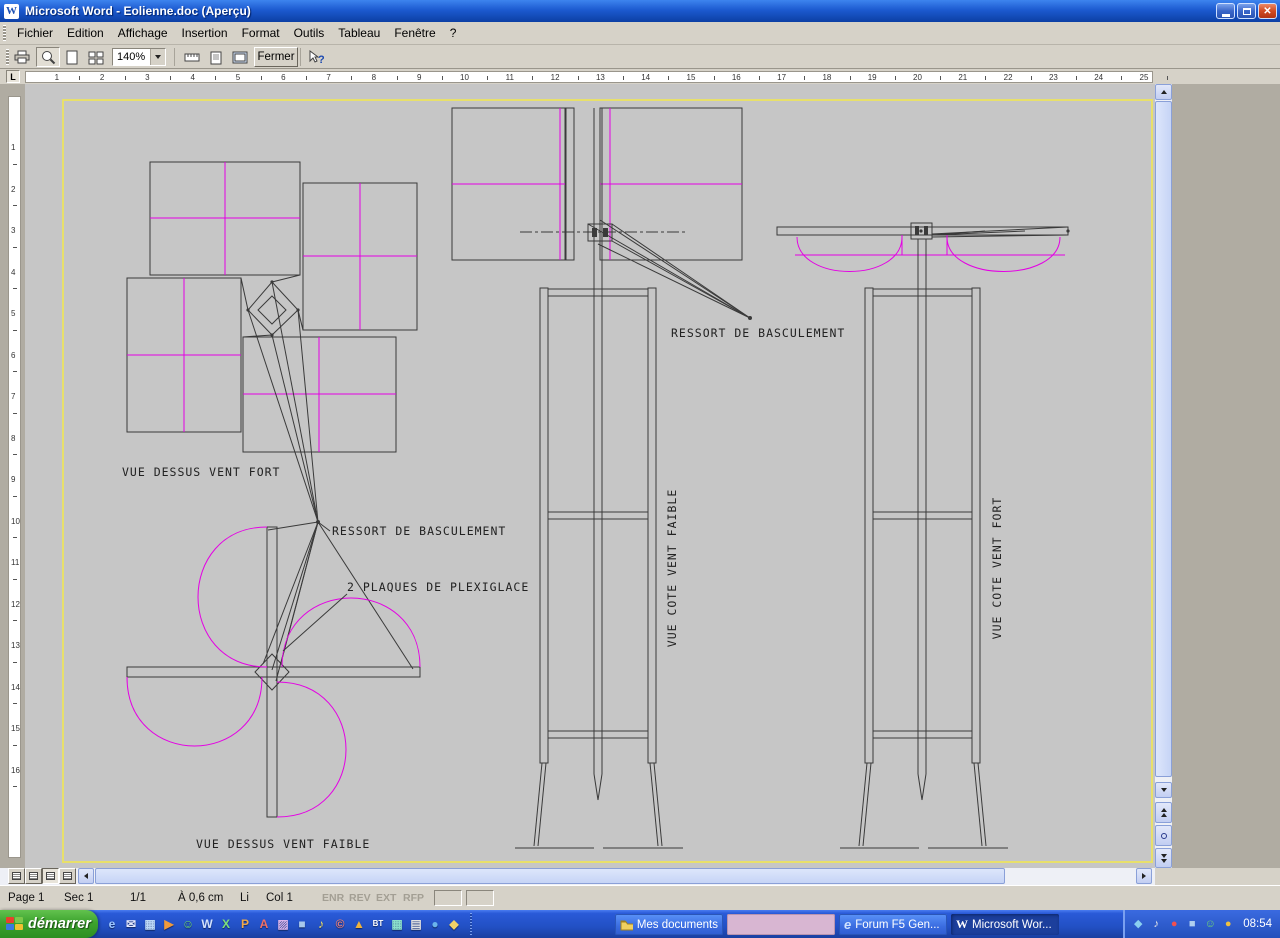 This screenshot has height=938, width=1280. What do you see at coordinates (35, 33) in the screenshot?
I see `menu-fichier: Fichier` at bounding box center [35, 33].